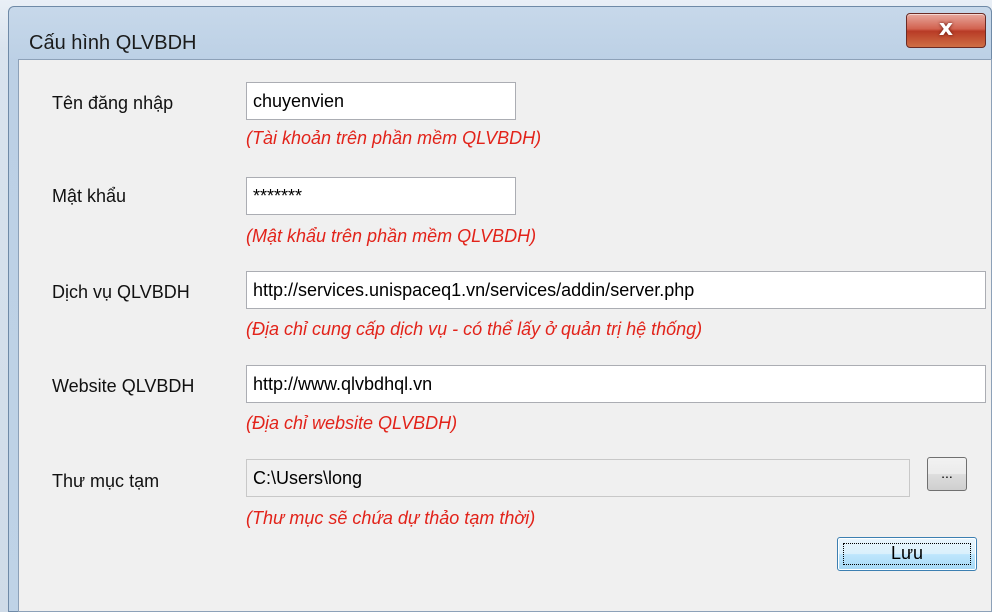 The width and height of the screenshot is (992, 612). I want to click on save-button: Lưu, so click(907, 554).